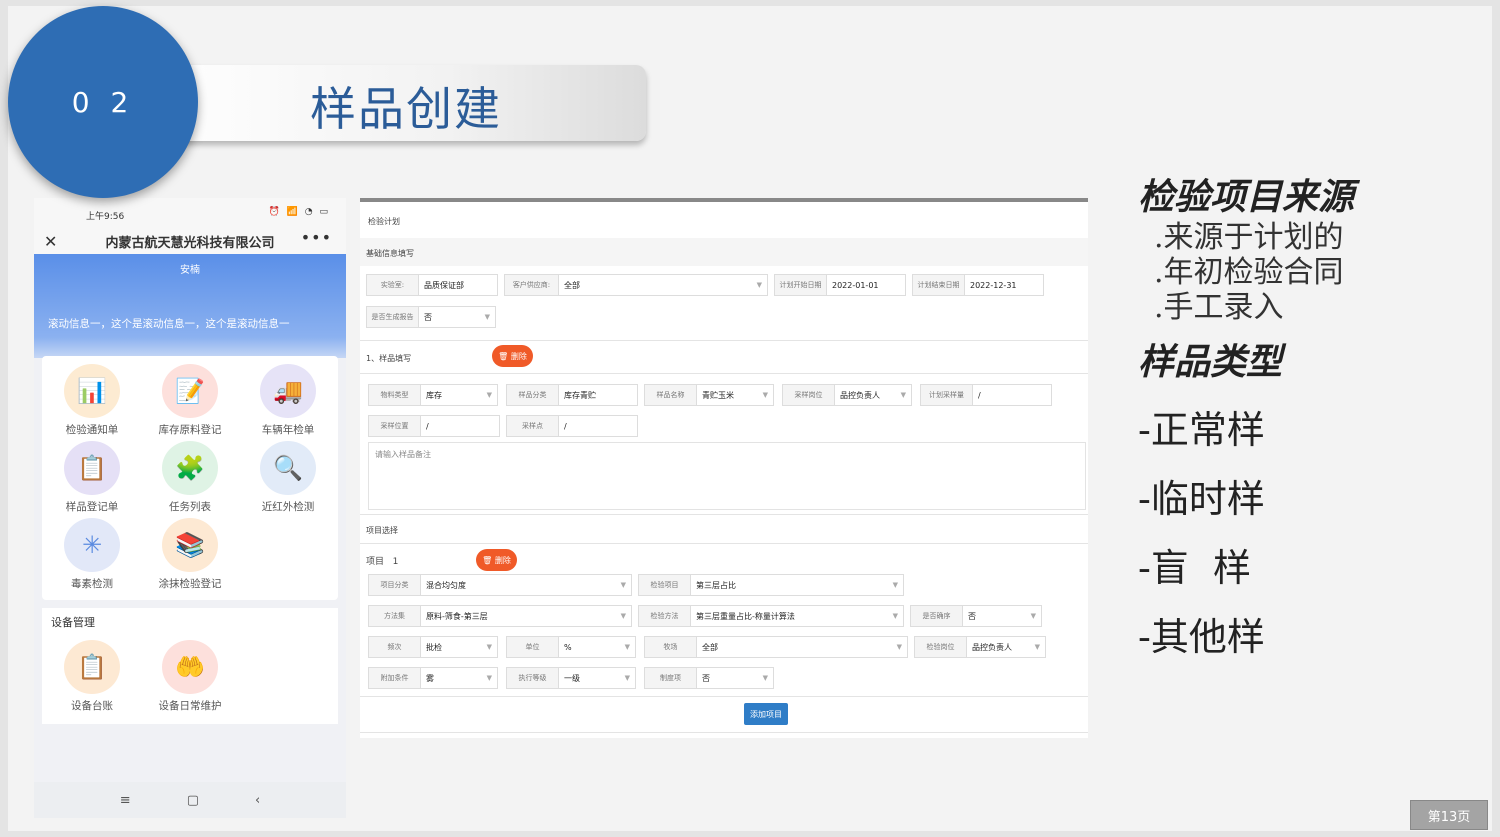 This screenshot has height=837, width=1500. Describe the element at coordinates (500, 585) in the screenshot. I see `project-category-select: 项目分类 混合均匀度 ▼` at that location.